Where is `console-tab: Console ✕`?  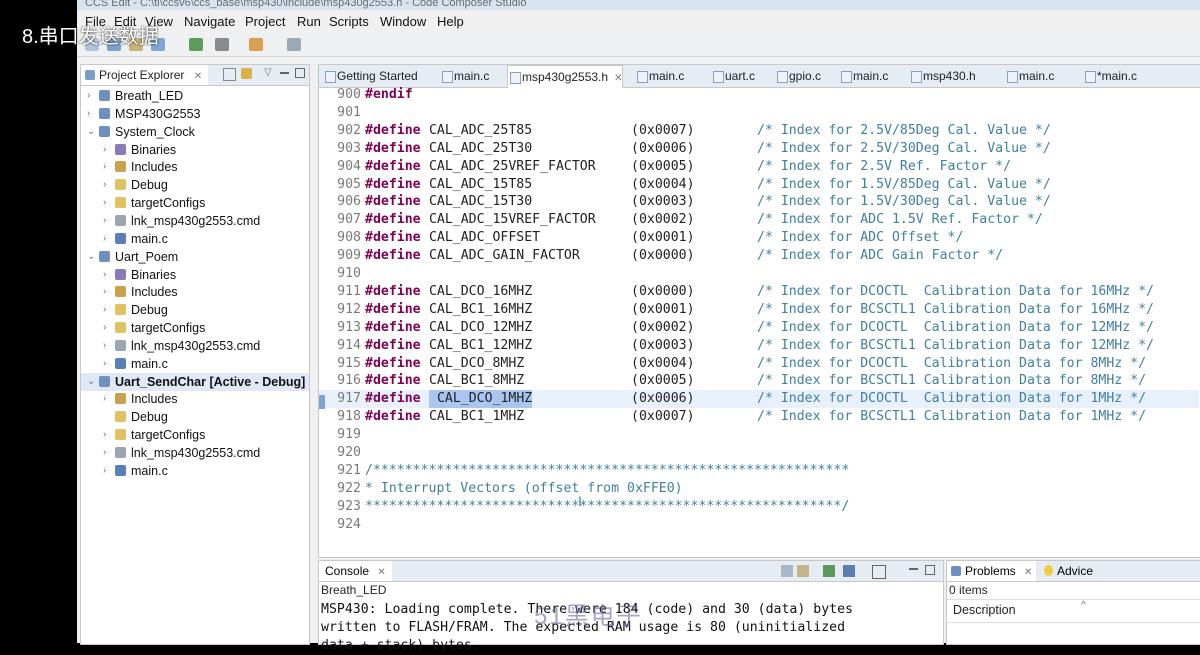
console-tab: Console ✕ is located at coordinates (355, 571).